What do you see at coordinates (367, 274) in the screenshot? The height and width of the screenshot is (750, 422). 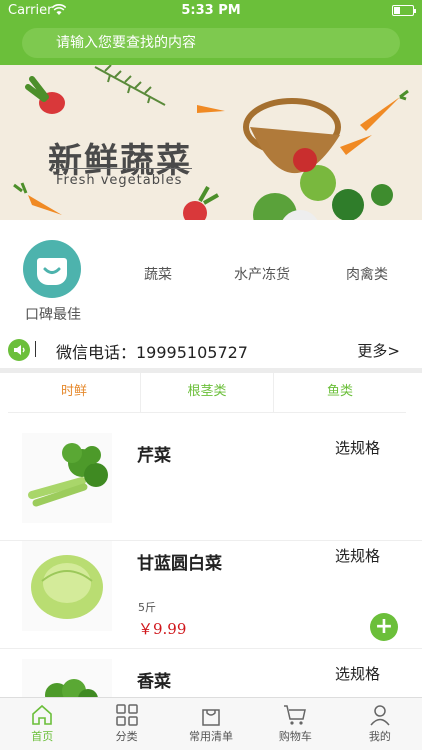 I see `category-meat-poultry: 肉禽类` at bounding box center [367, 274].